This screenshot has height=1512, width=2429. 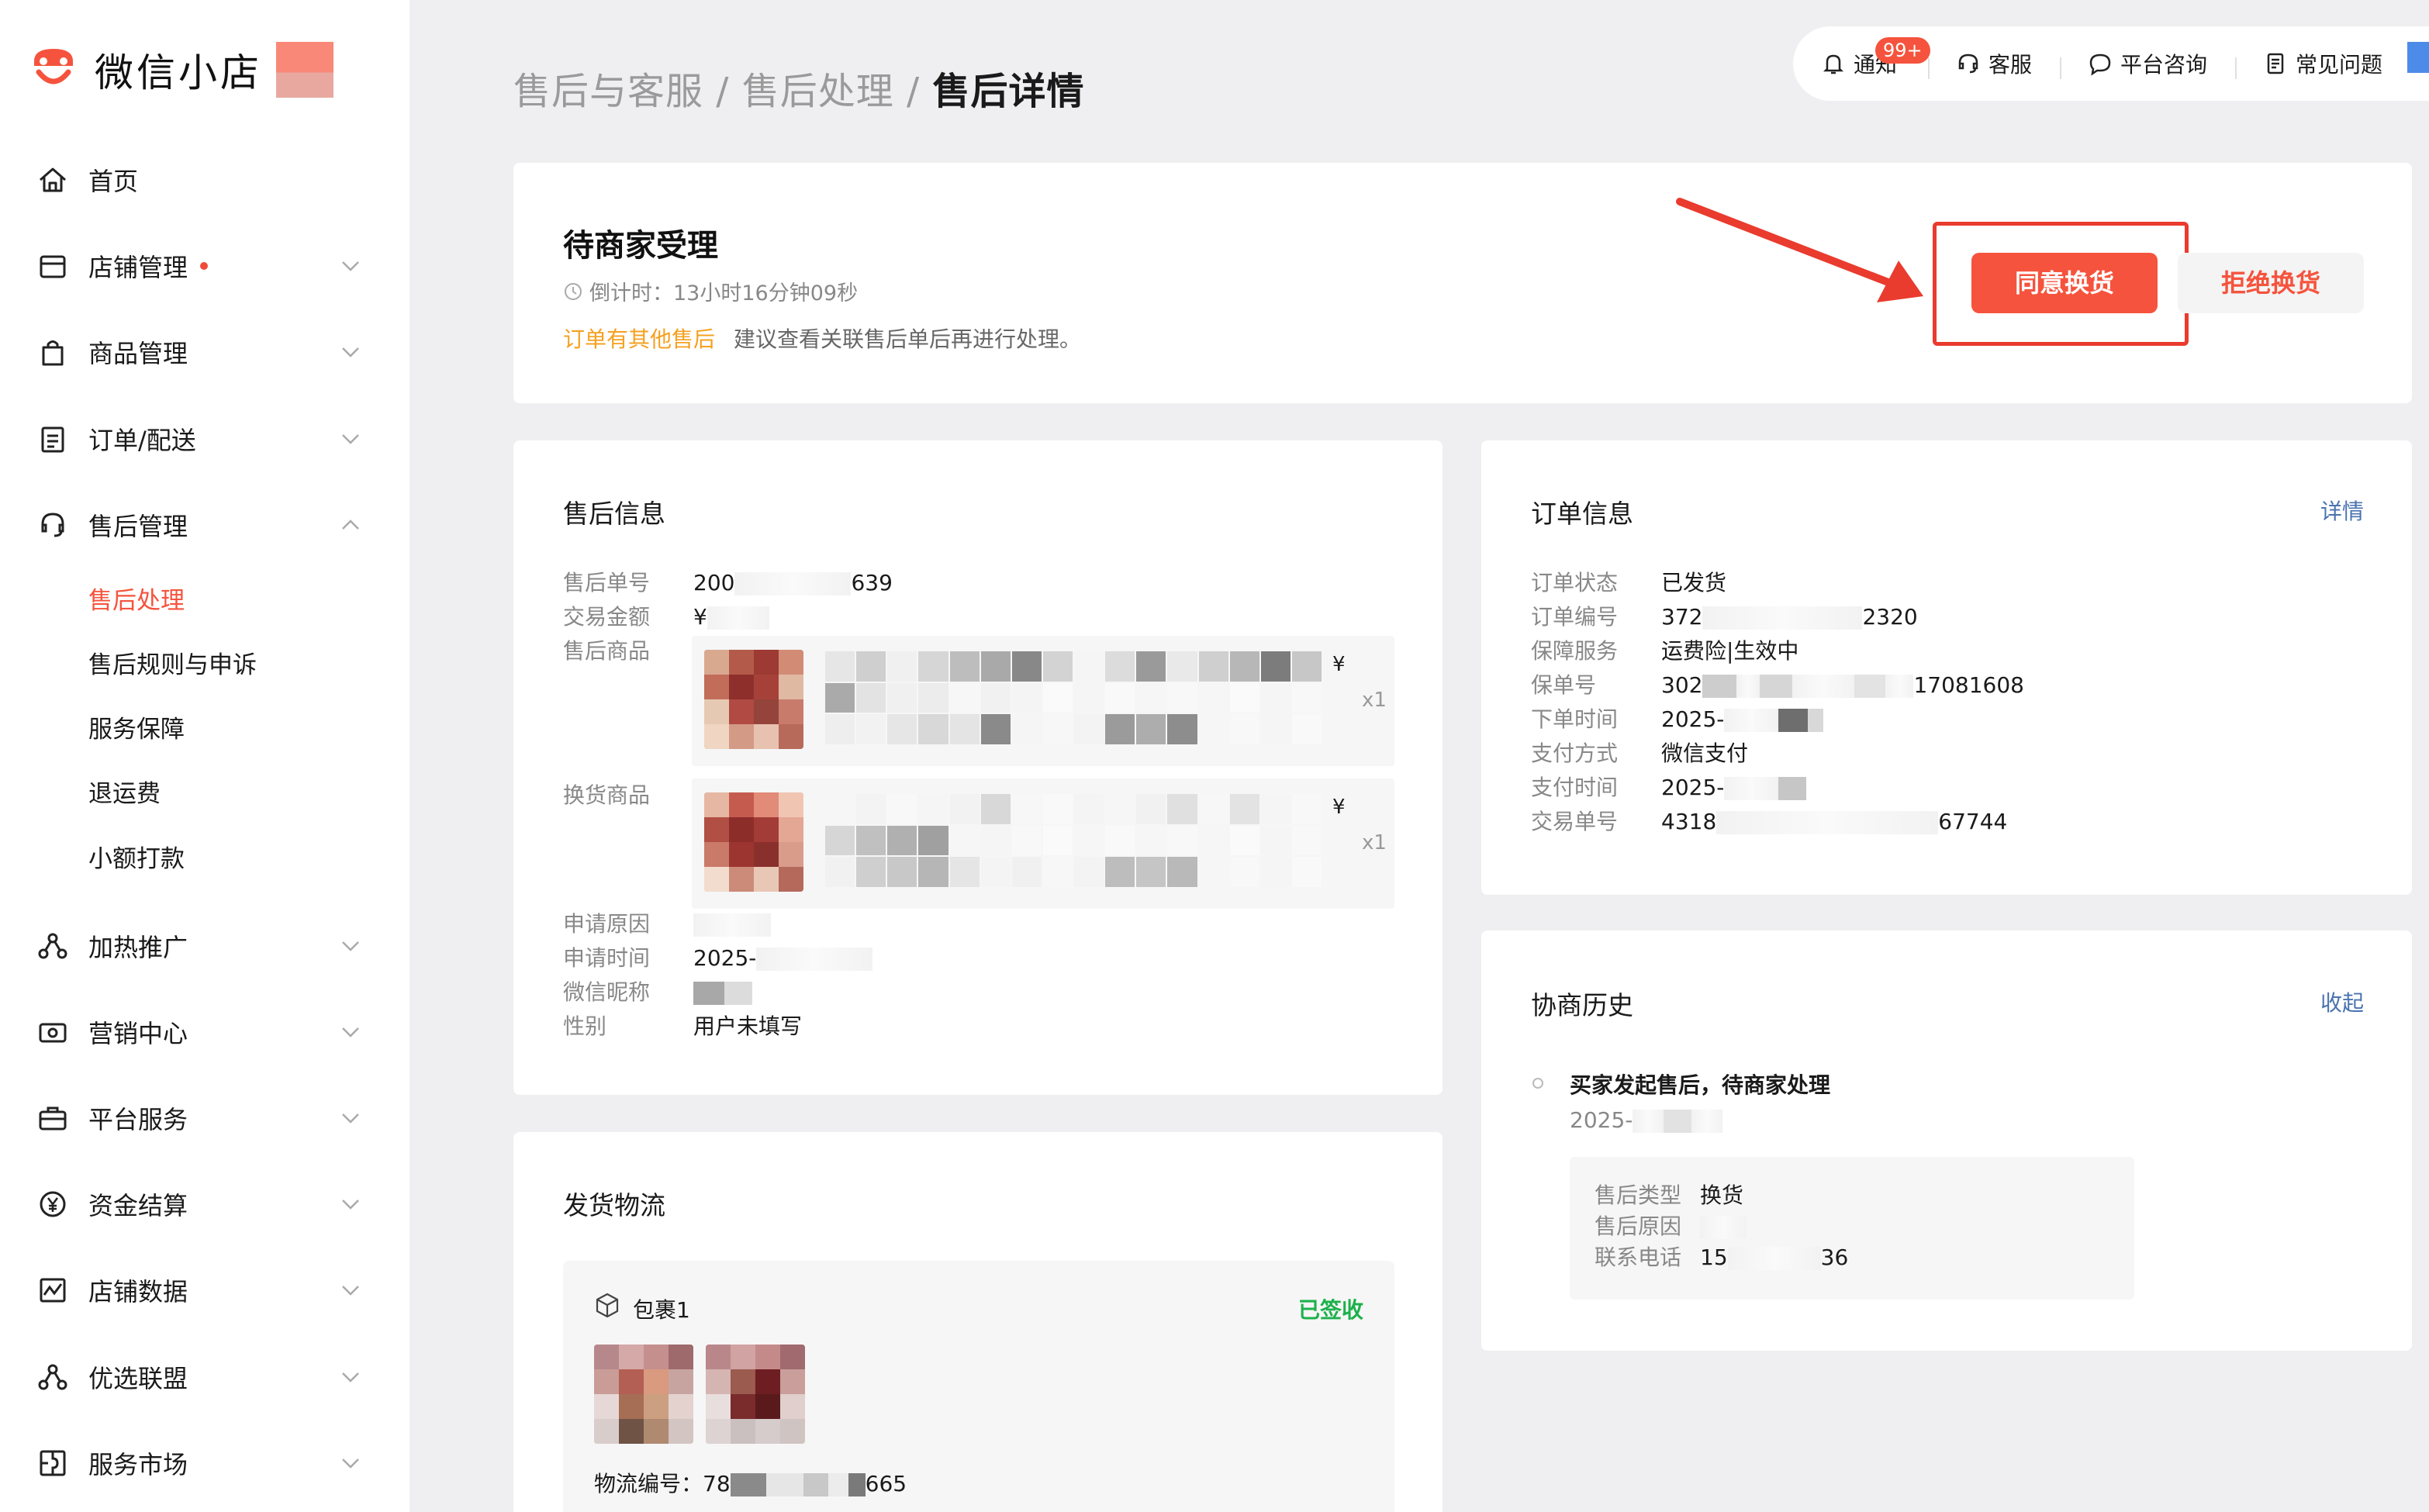 I want to click on sidebar-item-goods: 商品管理, so click(x=198, y=352).